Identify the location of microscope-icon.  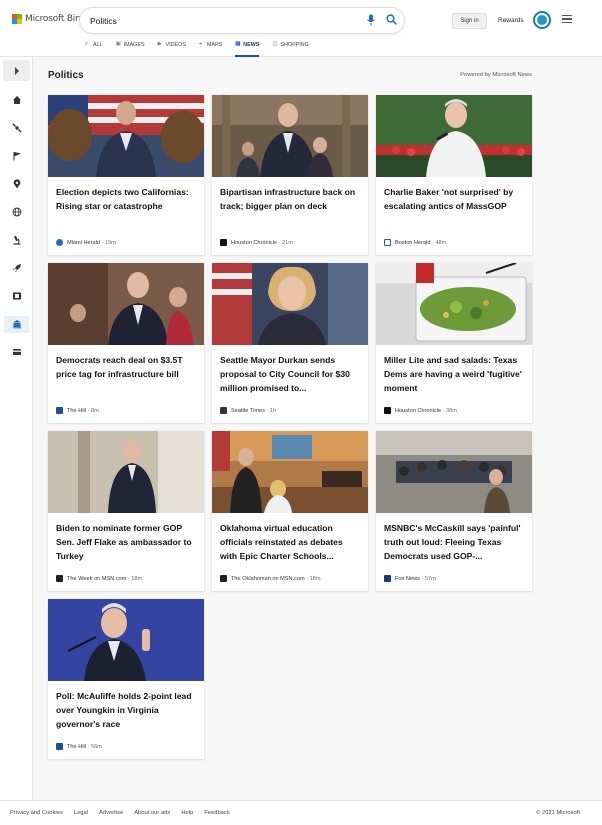
(16, 239).